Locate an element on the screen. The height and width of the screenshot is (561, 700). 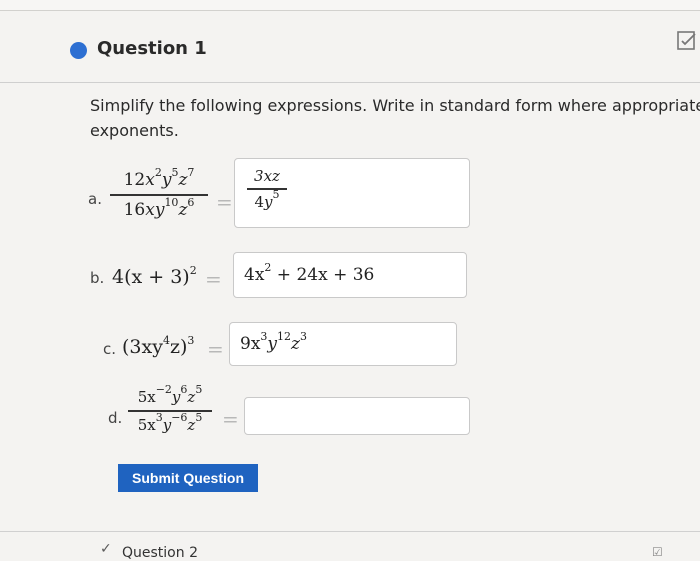
item-d-label: d. is located at coordinates (115, 418).